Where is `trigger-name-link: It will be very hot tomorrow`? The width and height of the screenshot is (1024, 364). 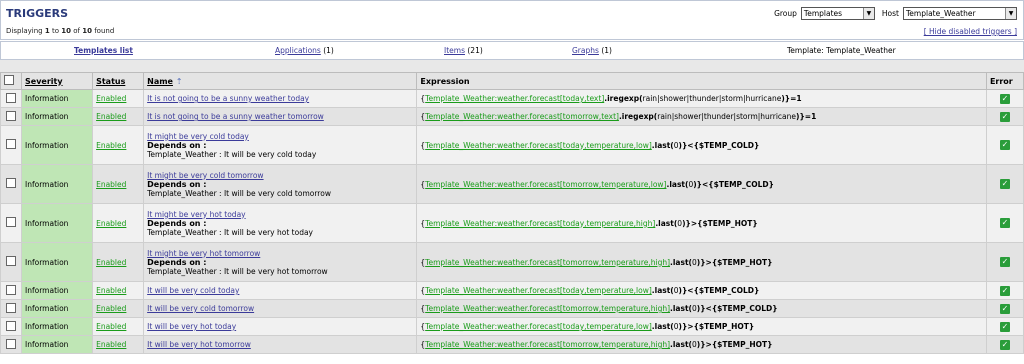
trigger-name-link: It will be very hot tomorrow is located at coordinates (199, 344).